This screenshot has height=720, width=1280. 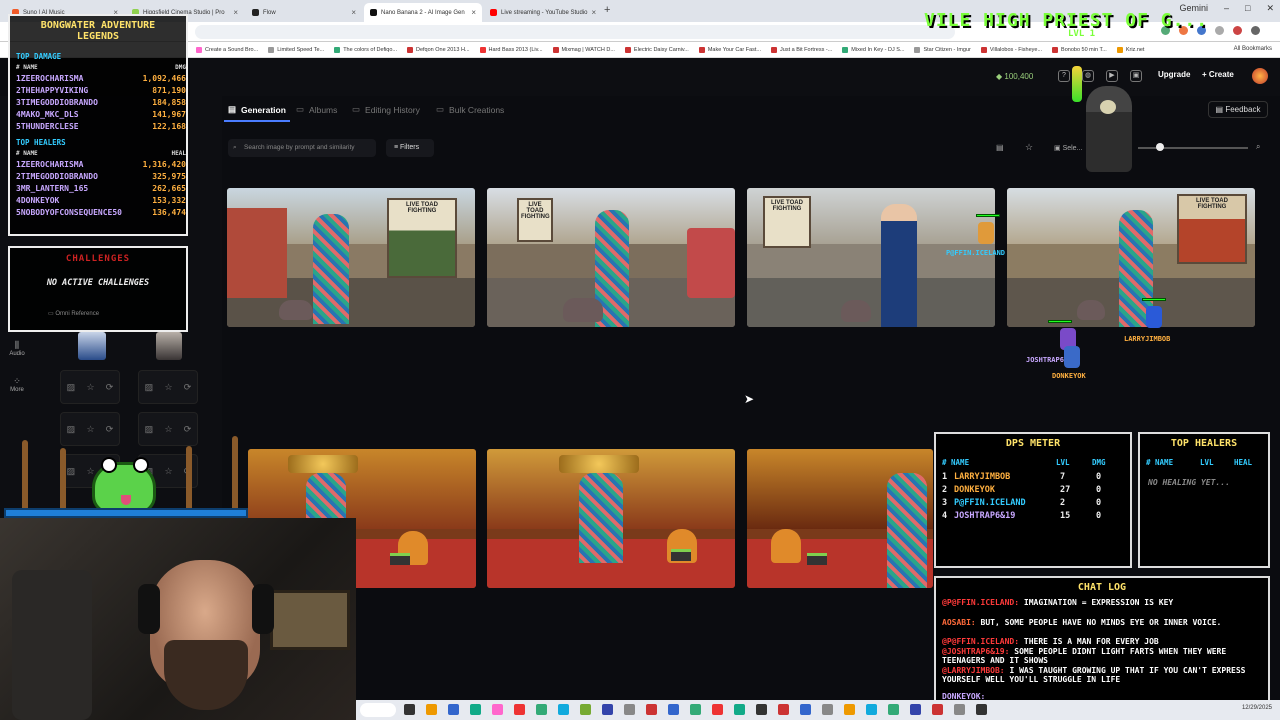 I want to click on sidebar-item-more: ⁘ More, so click(x=17, y=384).